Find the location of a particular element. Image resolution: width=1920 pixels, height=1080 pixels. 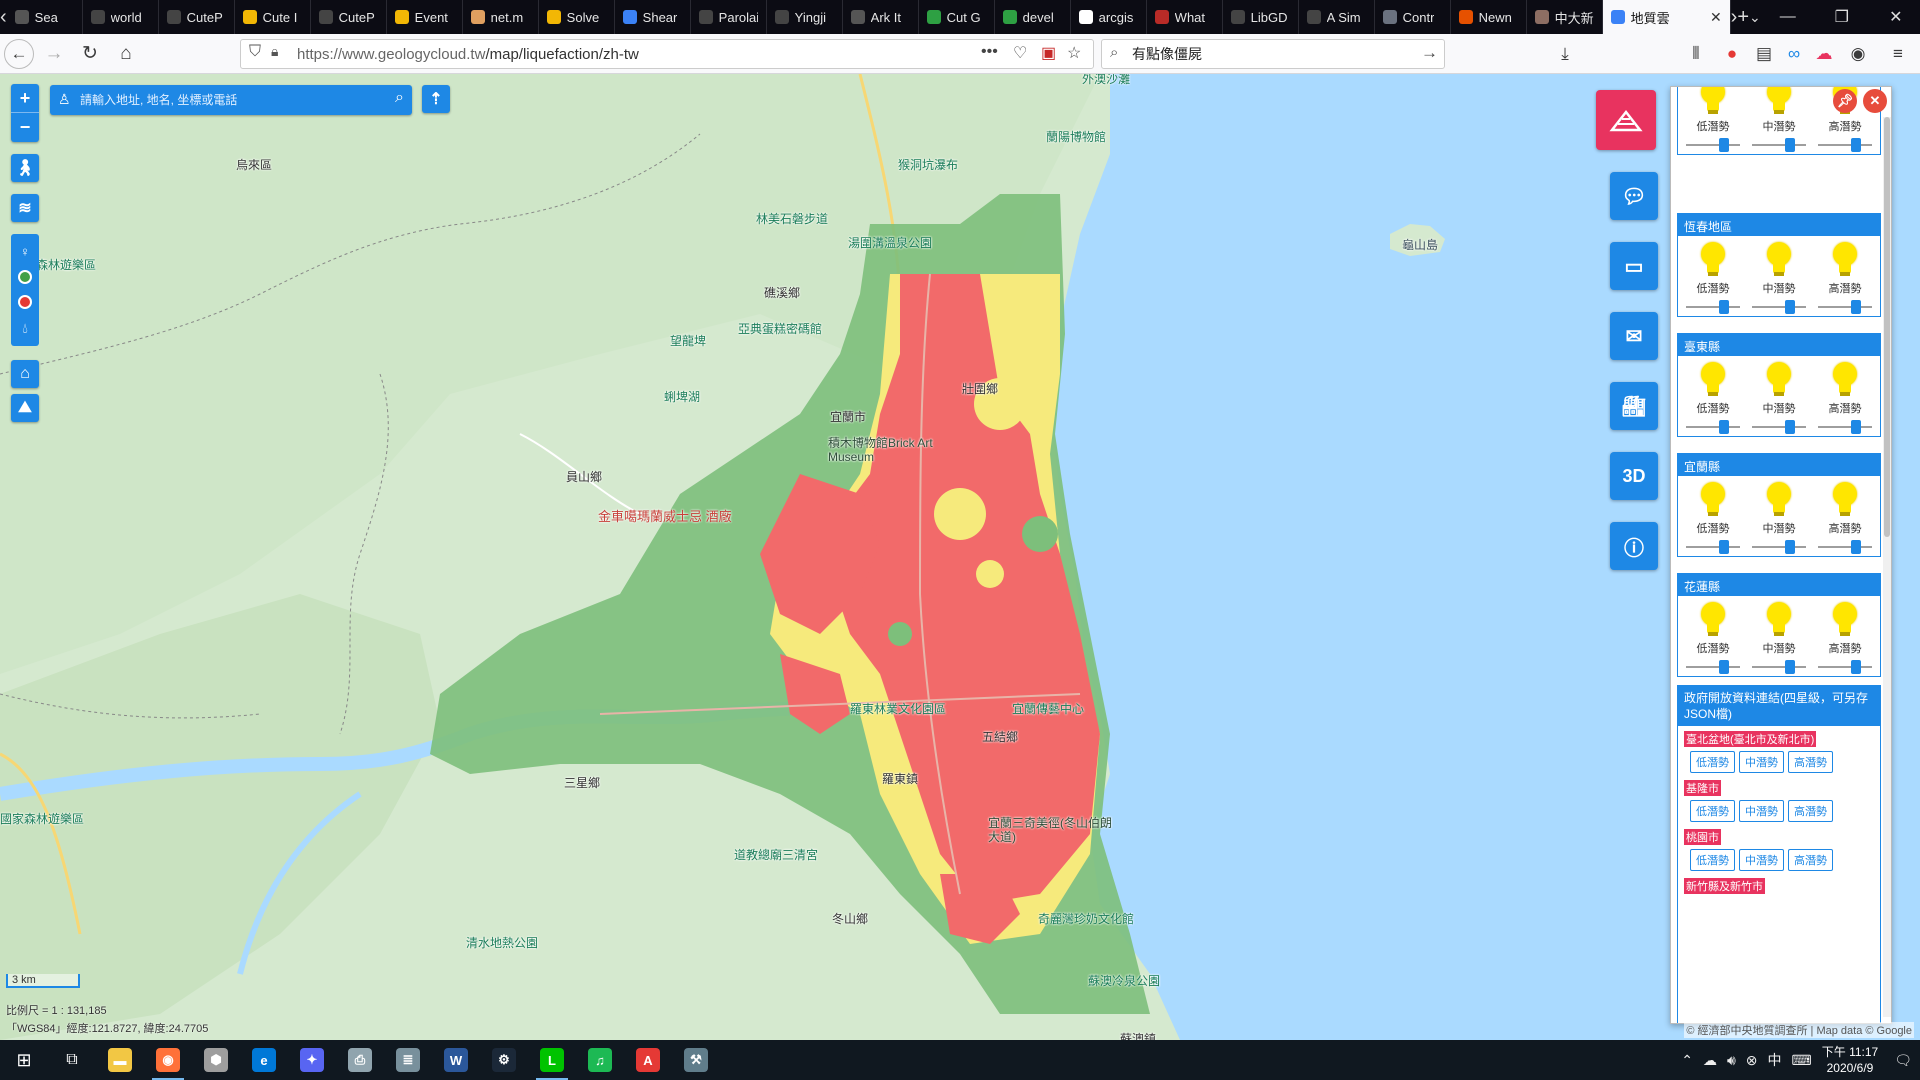

onedrive-icon: ☁ is located at coordinates (1710, 1060).